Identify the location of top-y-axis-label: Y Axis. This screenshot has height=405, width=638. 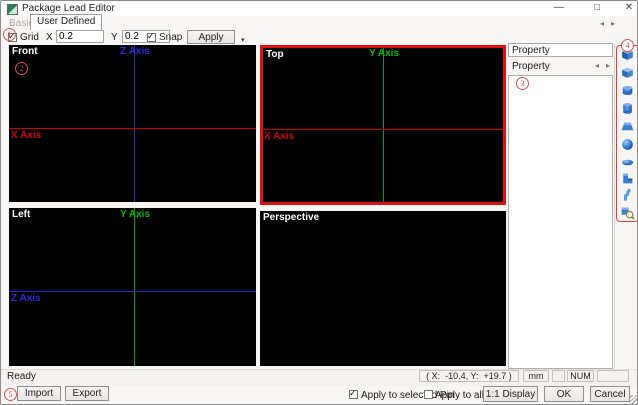
(384, 53).